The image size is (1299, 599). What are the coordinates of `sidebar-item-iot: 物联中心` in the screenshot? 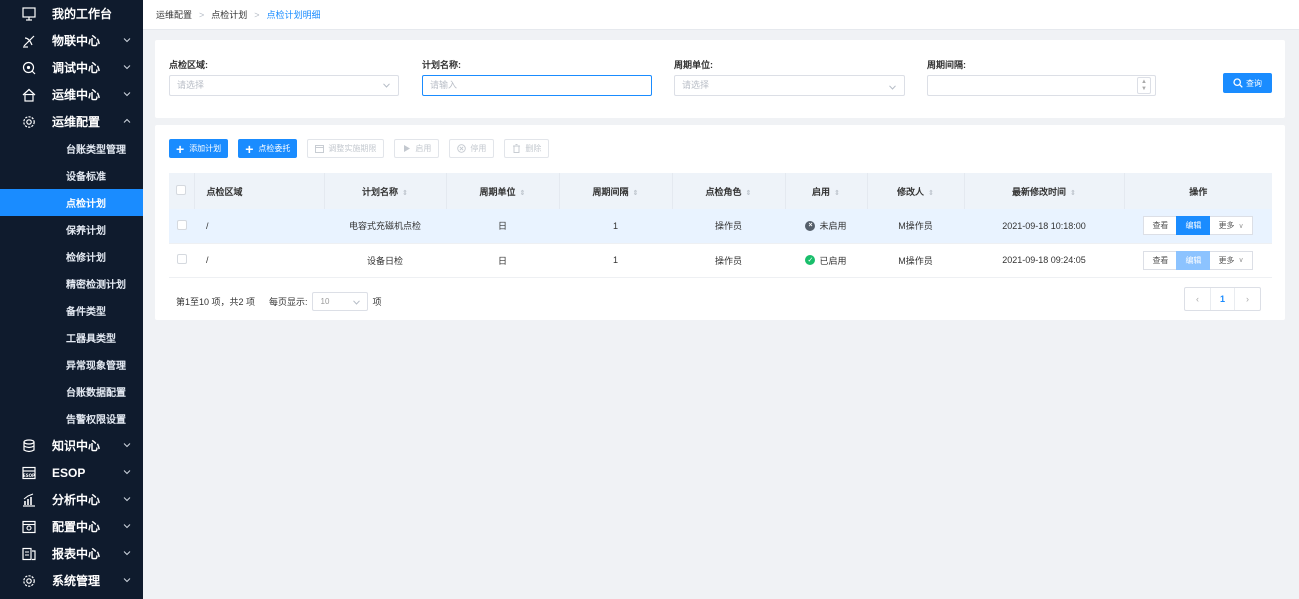 It's located at (71, 40).